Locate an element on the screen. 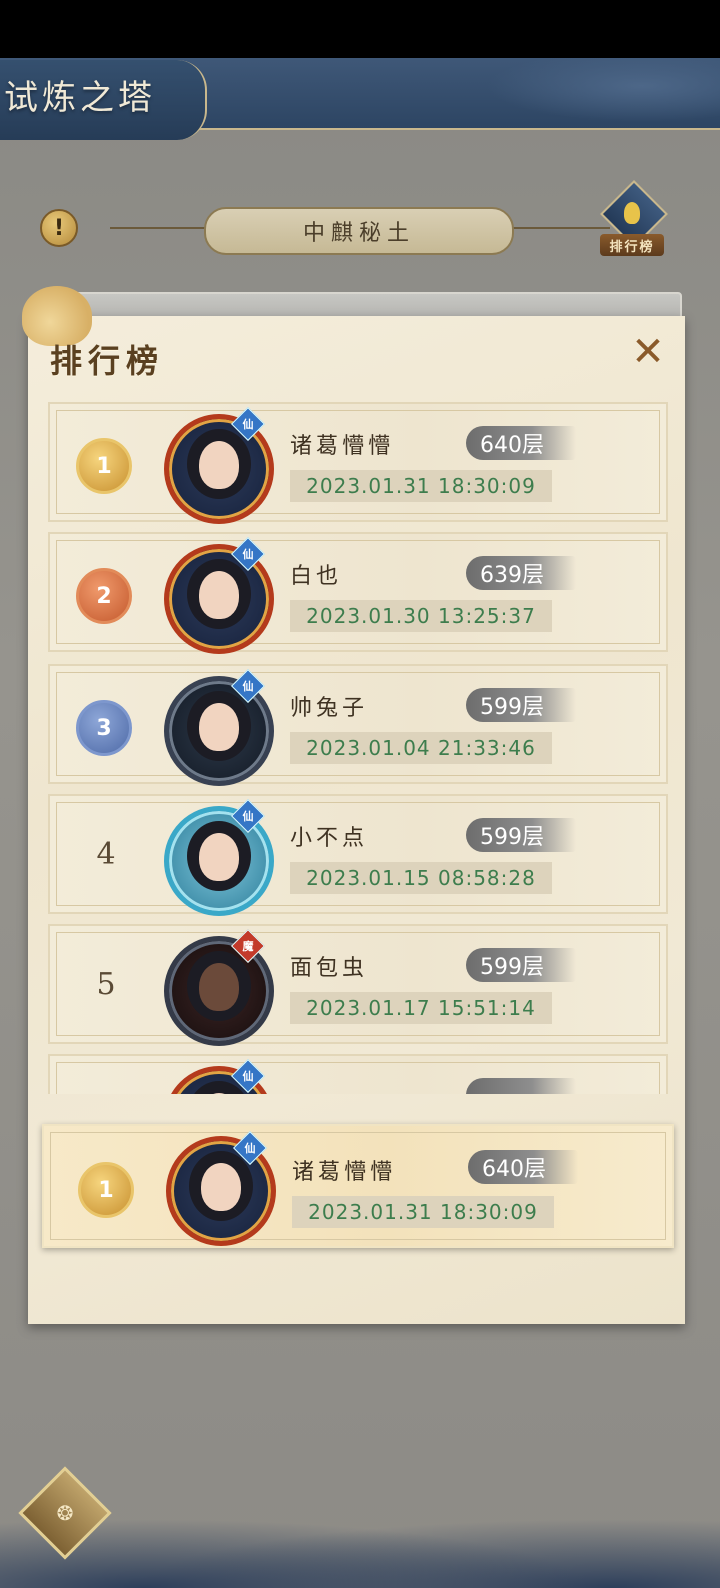 The height and width of the screenshot is (1588, 720). ranking-row: 1 仙 诸葛懵懵 640层 2023.01.31 18:30:09 is located at coordinates (358, 463).